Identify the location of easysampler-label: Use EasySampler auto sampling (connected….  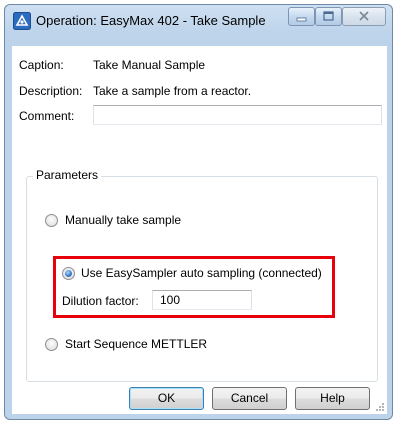
(201, 273).